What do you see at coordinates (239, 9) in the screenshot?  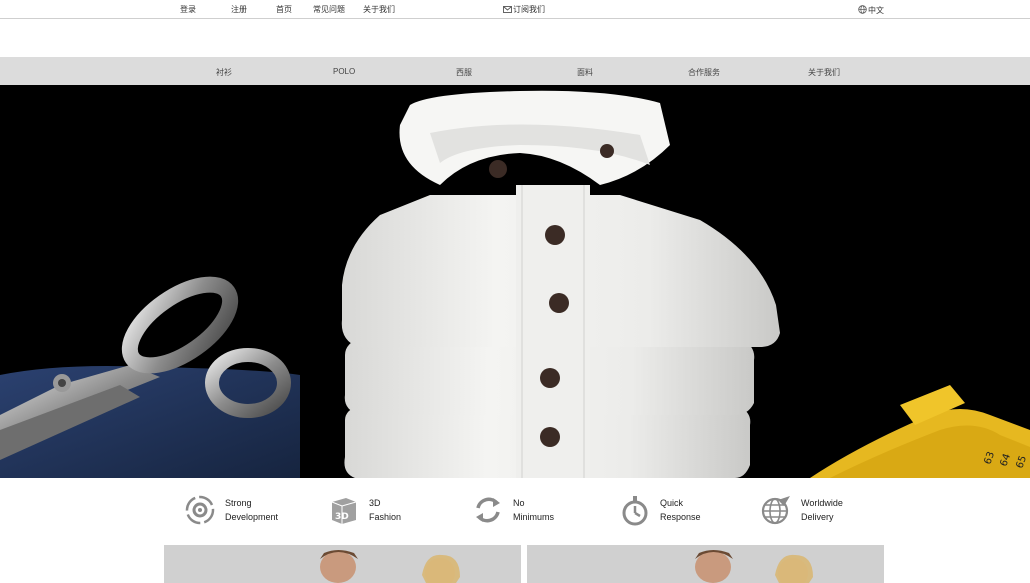 I see `register-link: 注册` at bounding box center [239, 9].